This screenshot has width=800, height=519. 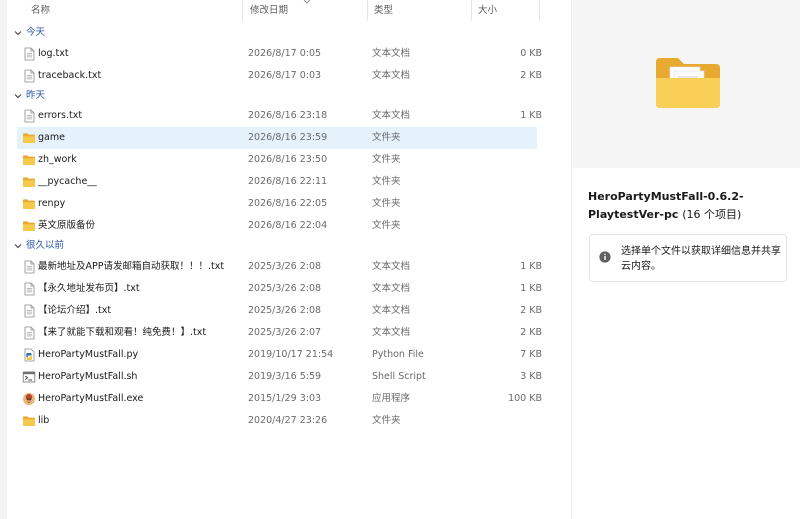 I want to click on info-card: 选择单个文件以获取详细信息并共享云内容。, so click(x=688, y=258).